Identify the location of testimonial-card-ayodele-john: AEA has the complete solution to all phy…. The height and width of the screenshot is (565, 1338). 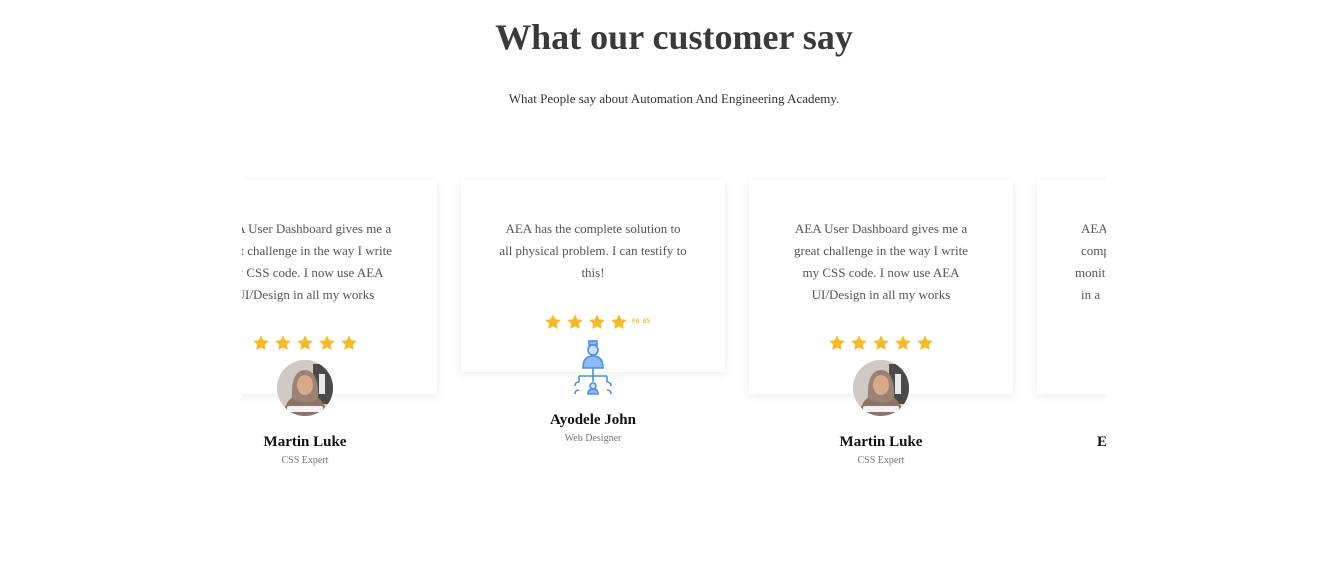
(593, 320).